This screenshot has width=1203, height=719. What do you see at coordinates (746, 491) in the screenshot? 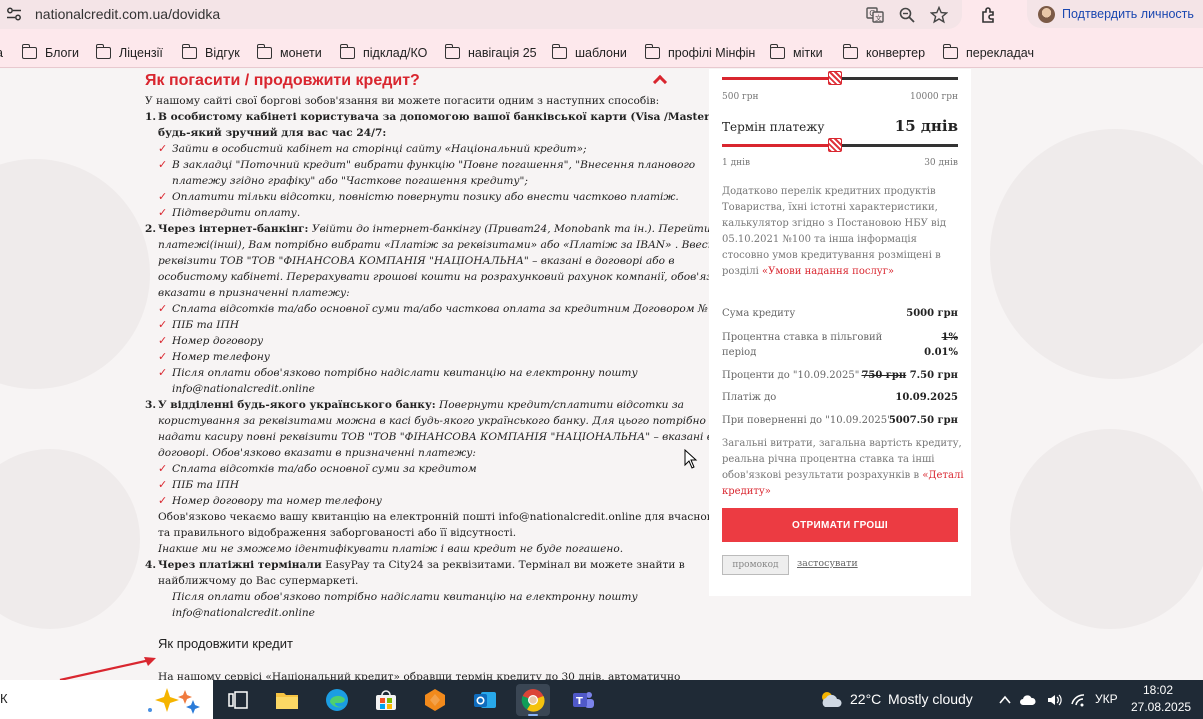
I see `details-link: кредиту»` at bounding box center [746, 491].